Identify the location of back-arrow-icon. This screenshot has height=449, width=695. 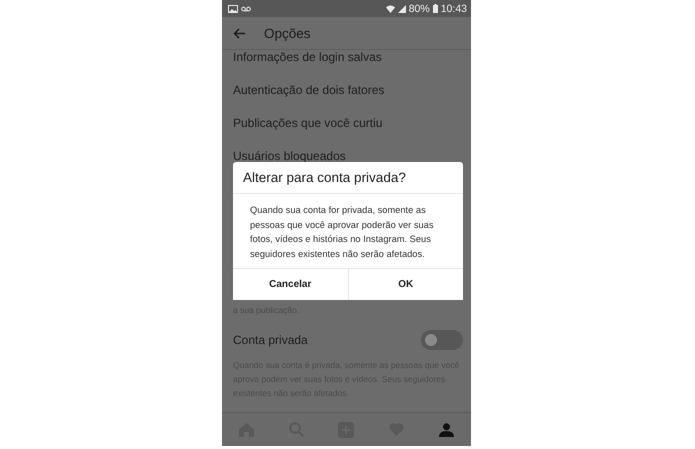
(239, 33).